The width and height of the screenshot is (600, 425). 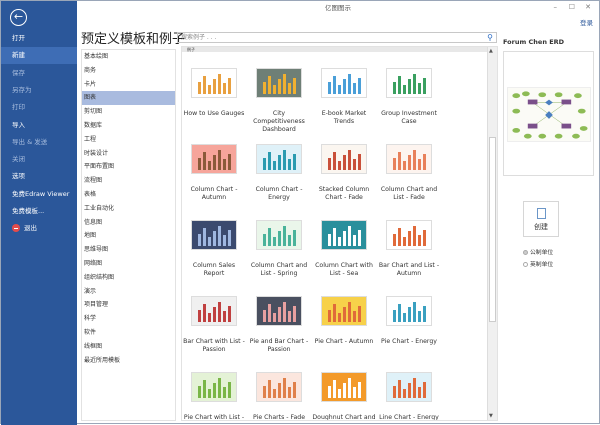 I want to click on vertical-scrollbar: ▲ ▼, so click(x=492, y=233).